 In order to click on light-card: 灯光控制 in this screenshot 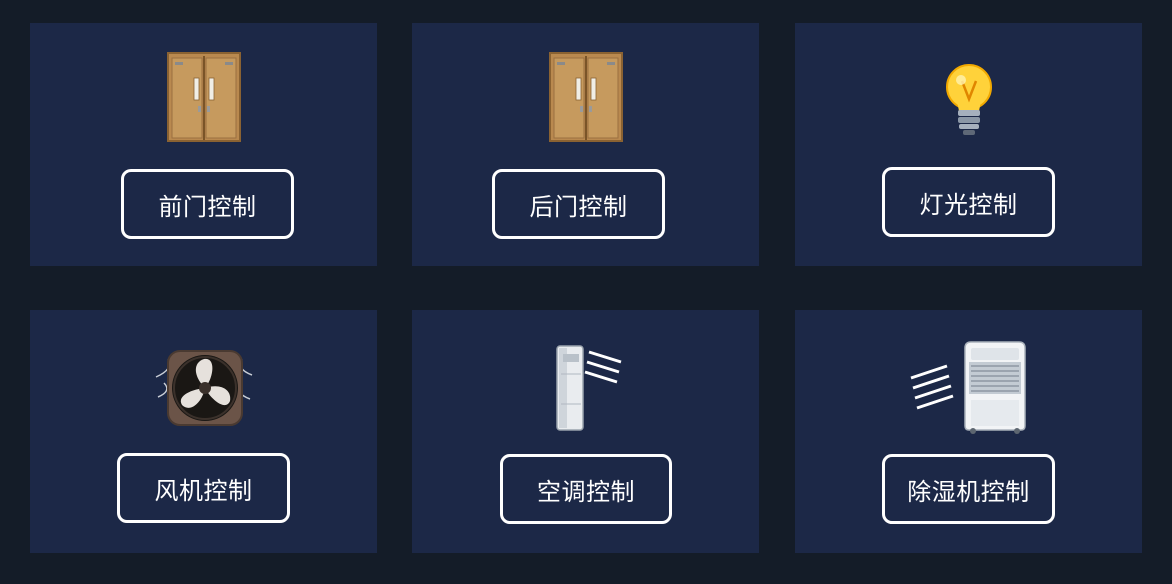, I will do `click(968, 144)`.